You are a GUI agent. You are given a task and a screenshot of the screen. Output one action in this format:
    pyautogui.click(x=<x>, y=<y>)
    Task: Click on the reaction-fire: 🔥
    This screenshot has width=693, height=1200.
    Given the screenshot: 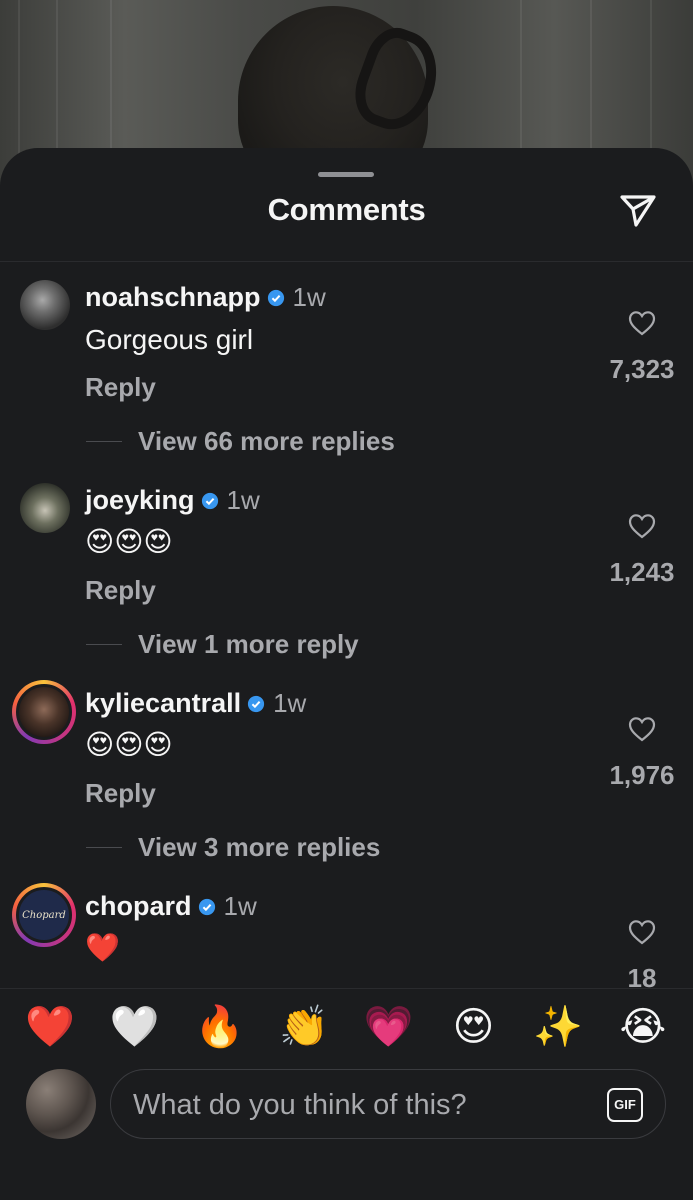 What is the action you would take?
    pyautogui.click(x=219, y=1027)
    